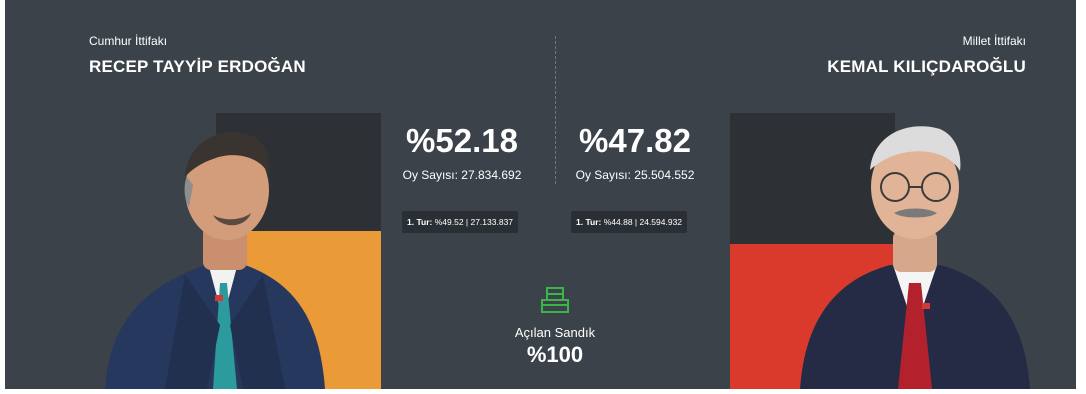  What do you see at coordinates (462, 175) in the screenshot?
I see `left-vote-count: Oy Sayısı: 27.834.692` at bounding box center [462, 175].